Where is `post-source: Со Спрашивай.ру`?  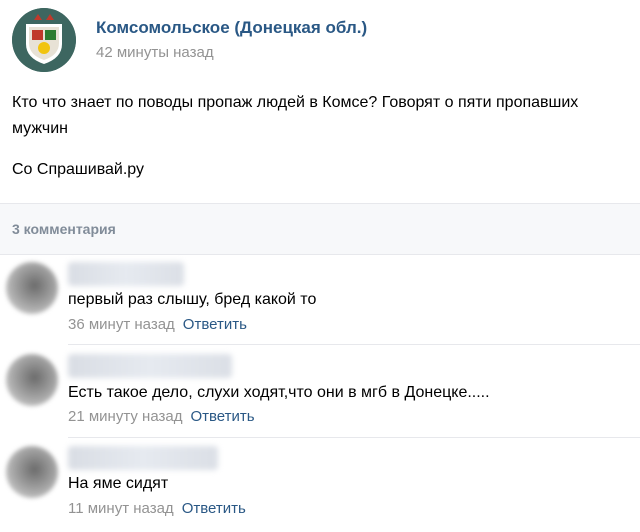 post-source: Со Спрашивай.ру is located at coordinates (78, 169).